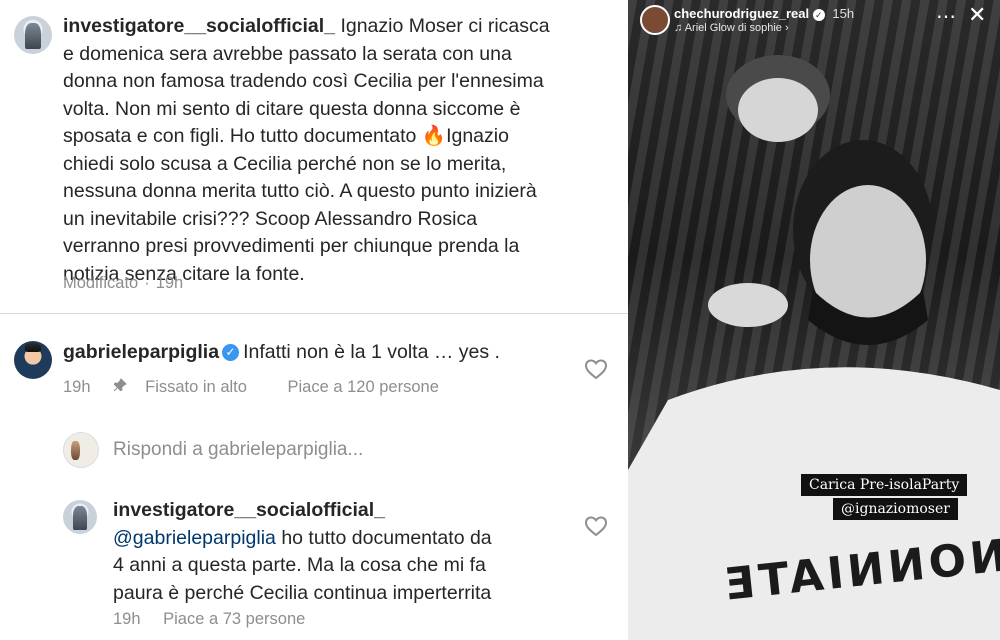 This screenshot has height=640, width=1000. Describe the element at coordinates (895, 509) in the screenshot. I see `story-mention-sticker: @ignaziomoser` at that location.